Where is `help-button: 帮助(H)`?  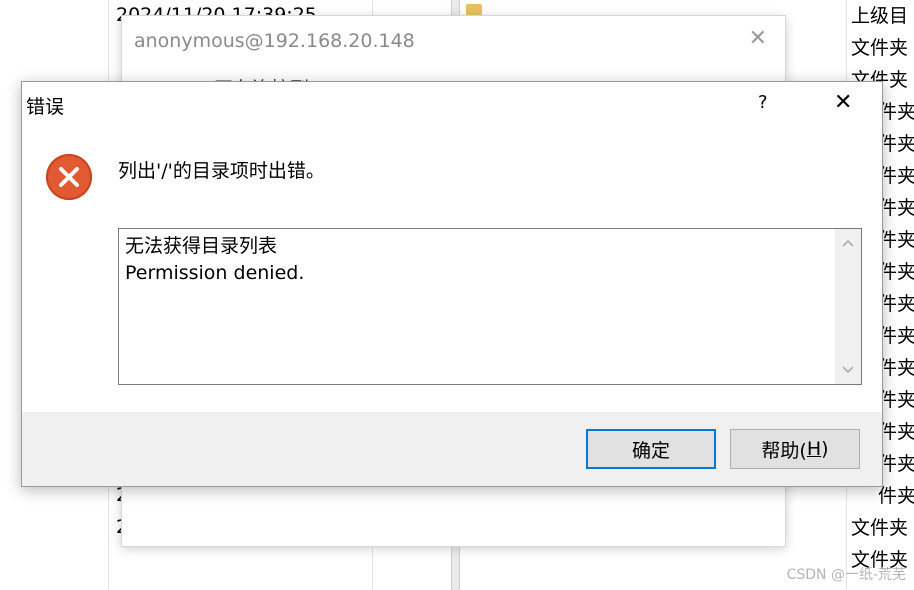 help-button: 帮助(H) is located at coordinates (795, 449).